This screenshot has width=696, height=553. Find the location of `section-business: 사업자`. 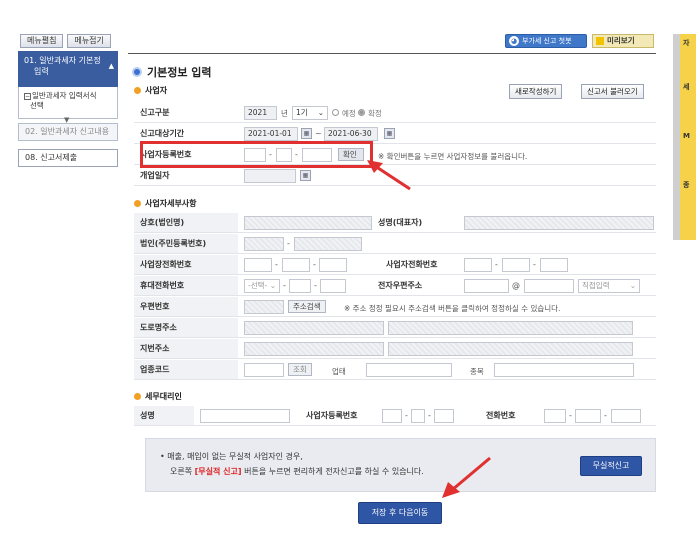

section-business: 사업자 is located at coordinates (150, 90).